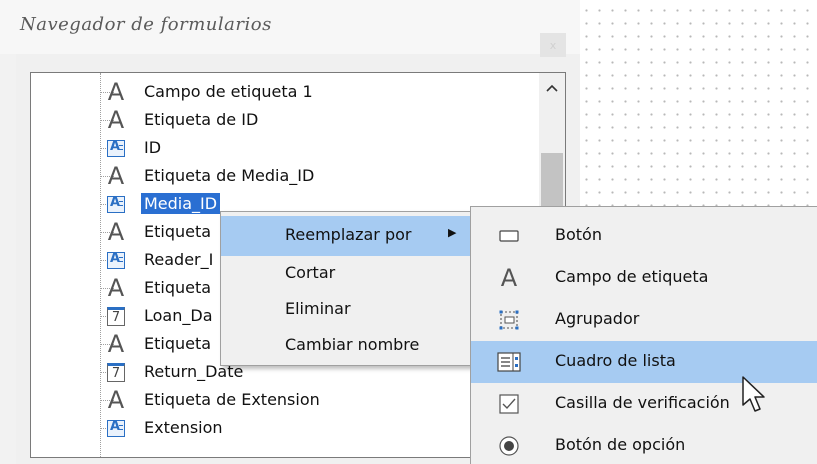  I want to click on submenu-item-label-field: A Campo de etiqueta, so click(644, 278).